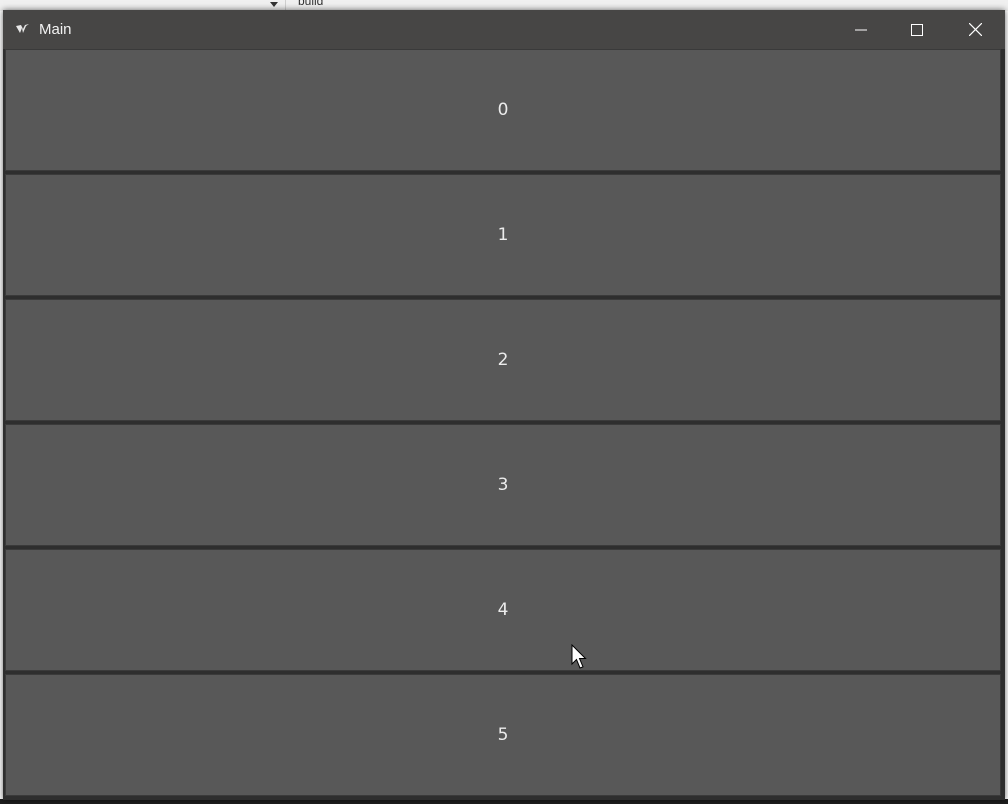 The height and width of the screenshot is (804, 1008). Describe the element at coordinates (23, 29) in the screenshot. I see `kivy-icon` at that location.